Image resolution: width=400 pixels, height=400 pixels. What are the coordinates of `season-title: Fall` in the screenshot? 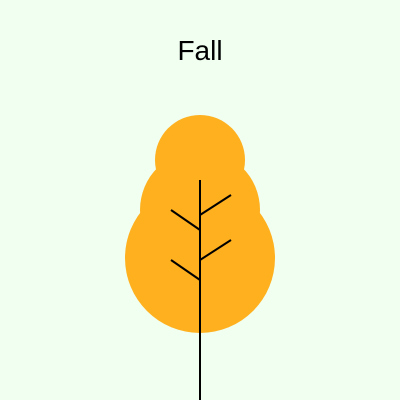 It's located at (200, 50).